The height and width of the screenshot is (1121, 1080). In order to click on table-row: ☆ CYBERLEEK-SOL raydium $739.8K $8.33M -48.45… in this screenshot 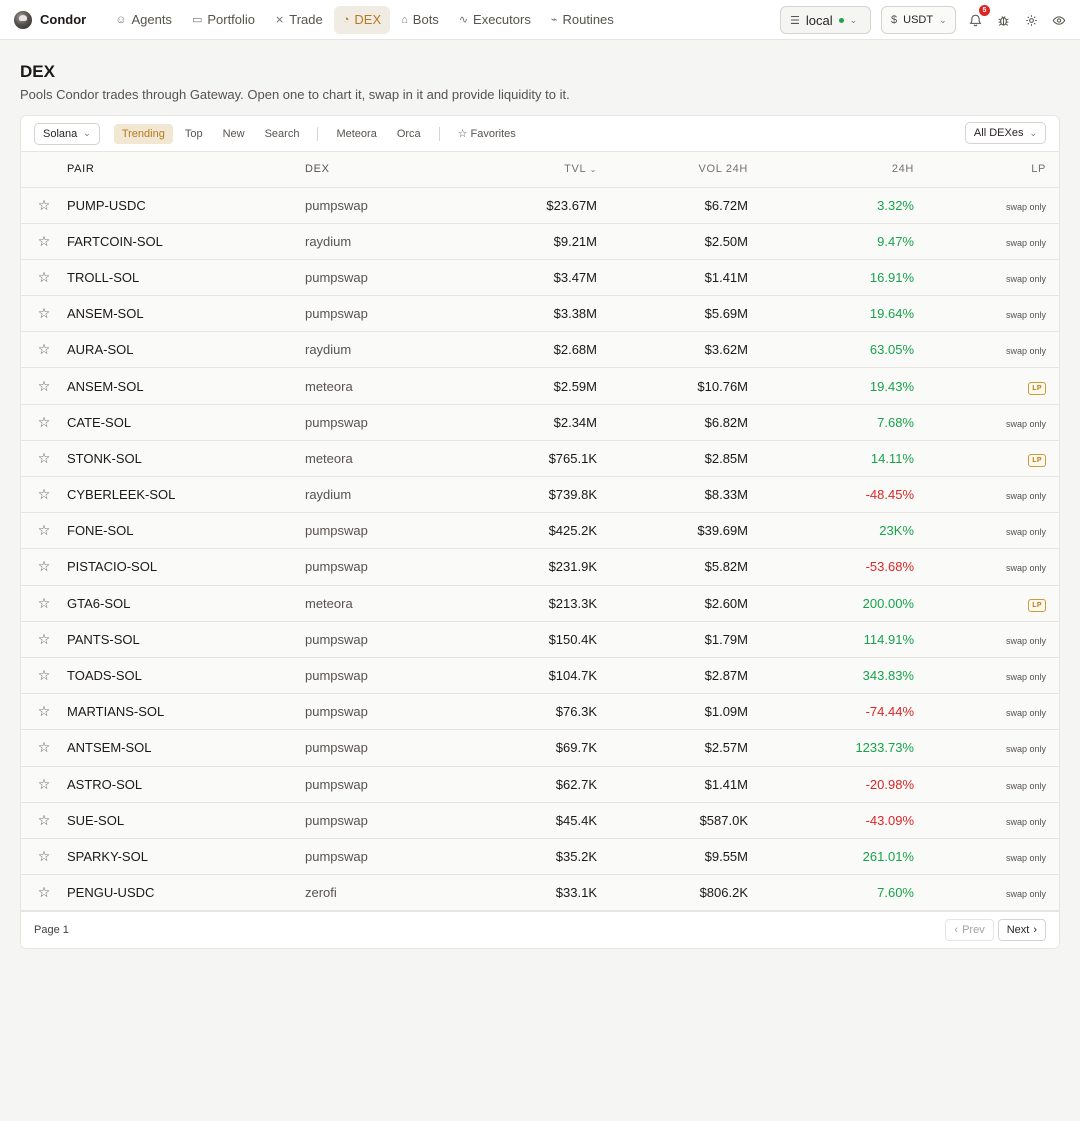, I will do `click(540, 495)`.